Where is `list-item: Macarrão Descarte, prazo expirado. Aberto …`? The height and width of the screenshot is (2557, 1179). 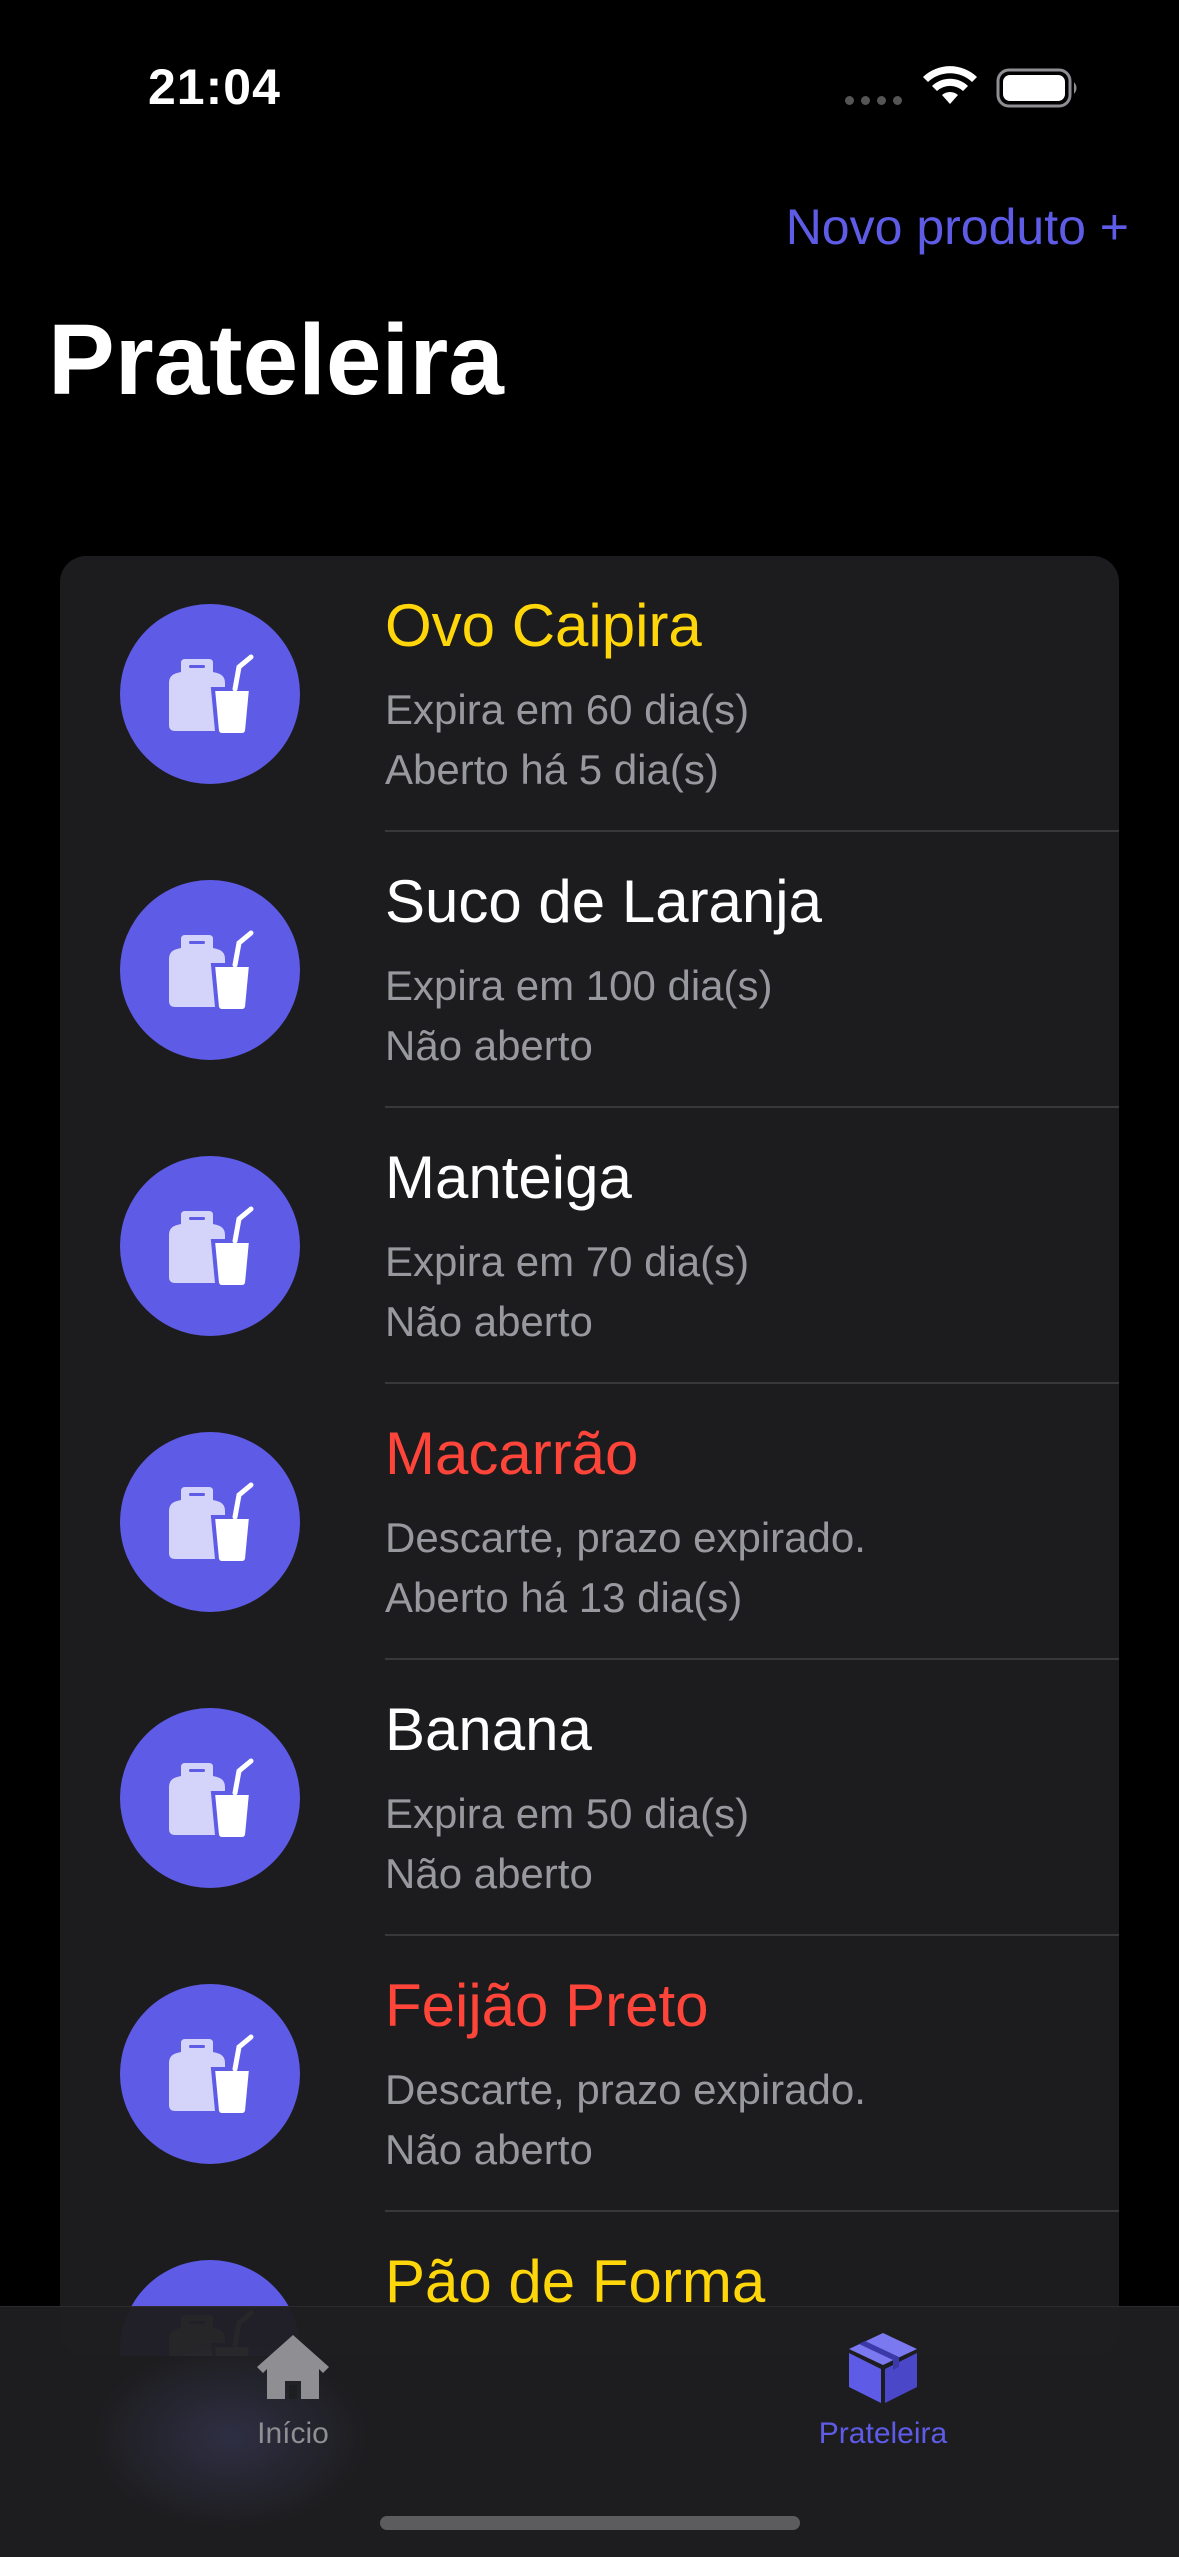 list-item: Macarrão Descarte, prazo expirado. Aberto … is located at coordinates (589, 1522).